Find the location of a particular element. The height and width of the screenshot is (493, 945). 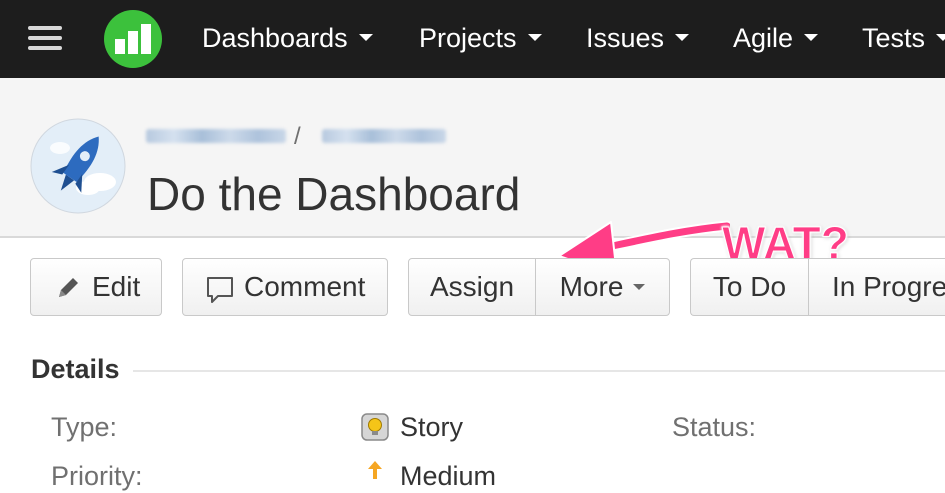

rocket-avatar-icon is located at coordinates (78, 166).